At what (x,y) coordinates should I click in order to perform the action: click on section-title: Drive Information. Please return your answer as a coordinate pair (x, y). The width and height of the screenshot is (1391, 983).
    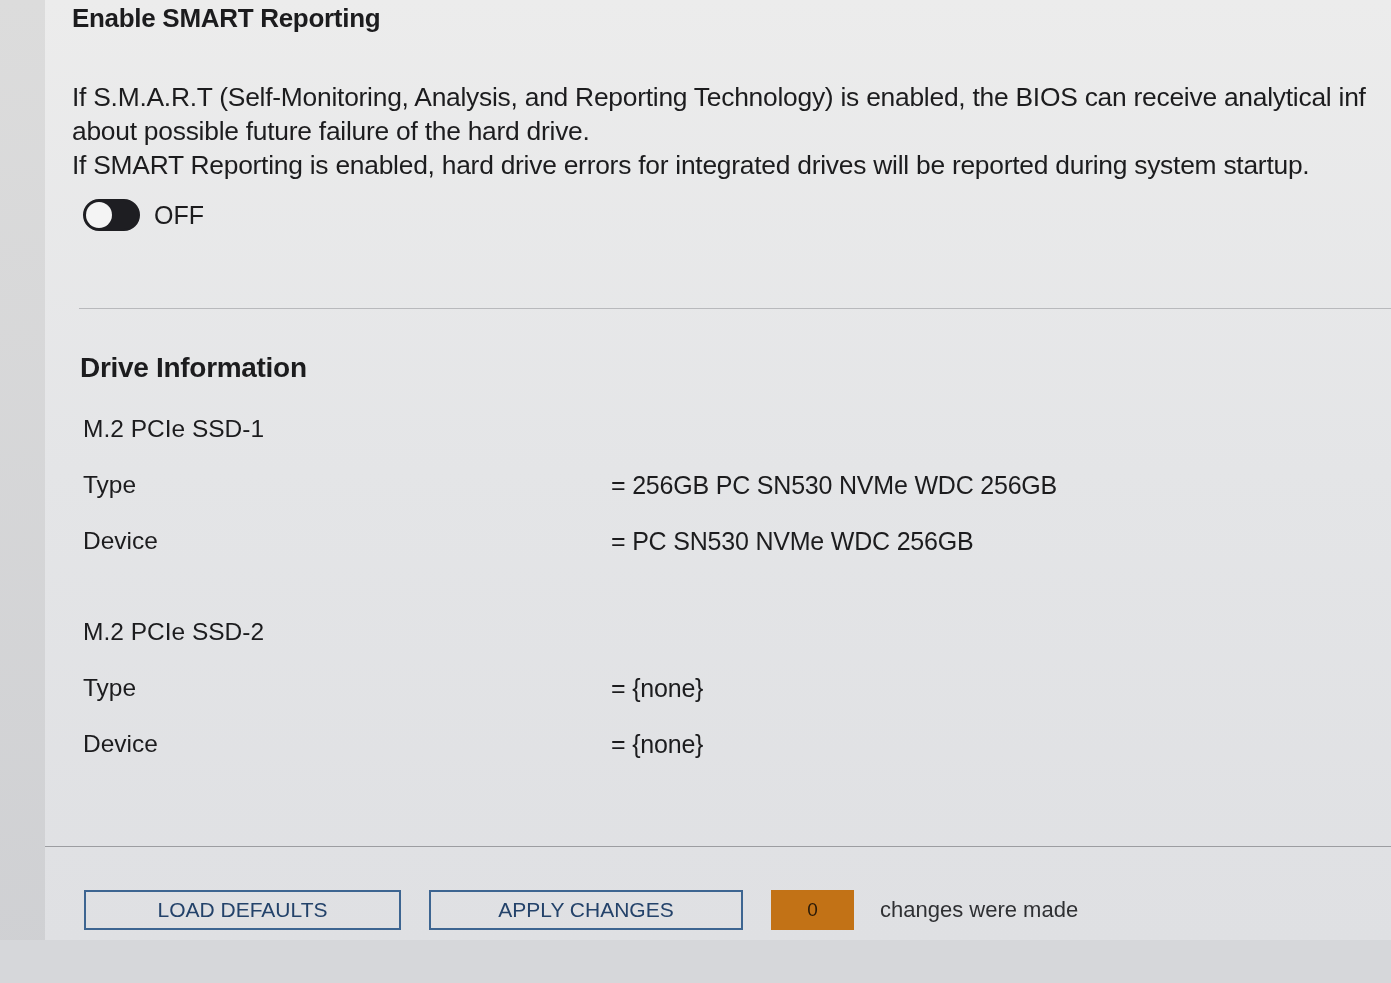
    Looking at the image, I should click on (193, 368).